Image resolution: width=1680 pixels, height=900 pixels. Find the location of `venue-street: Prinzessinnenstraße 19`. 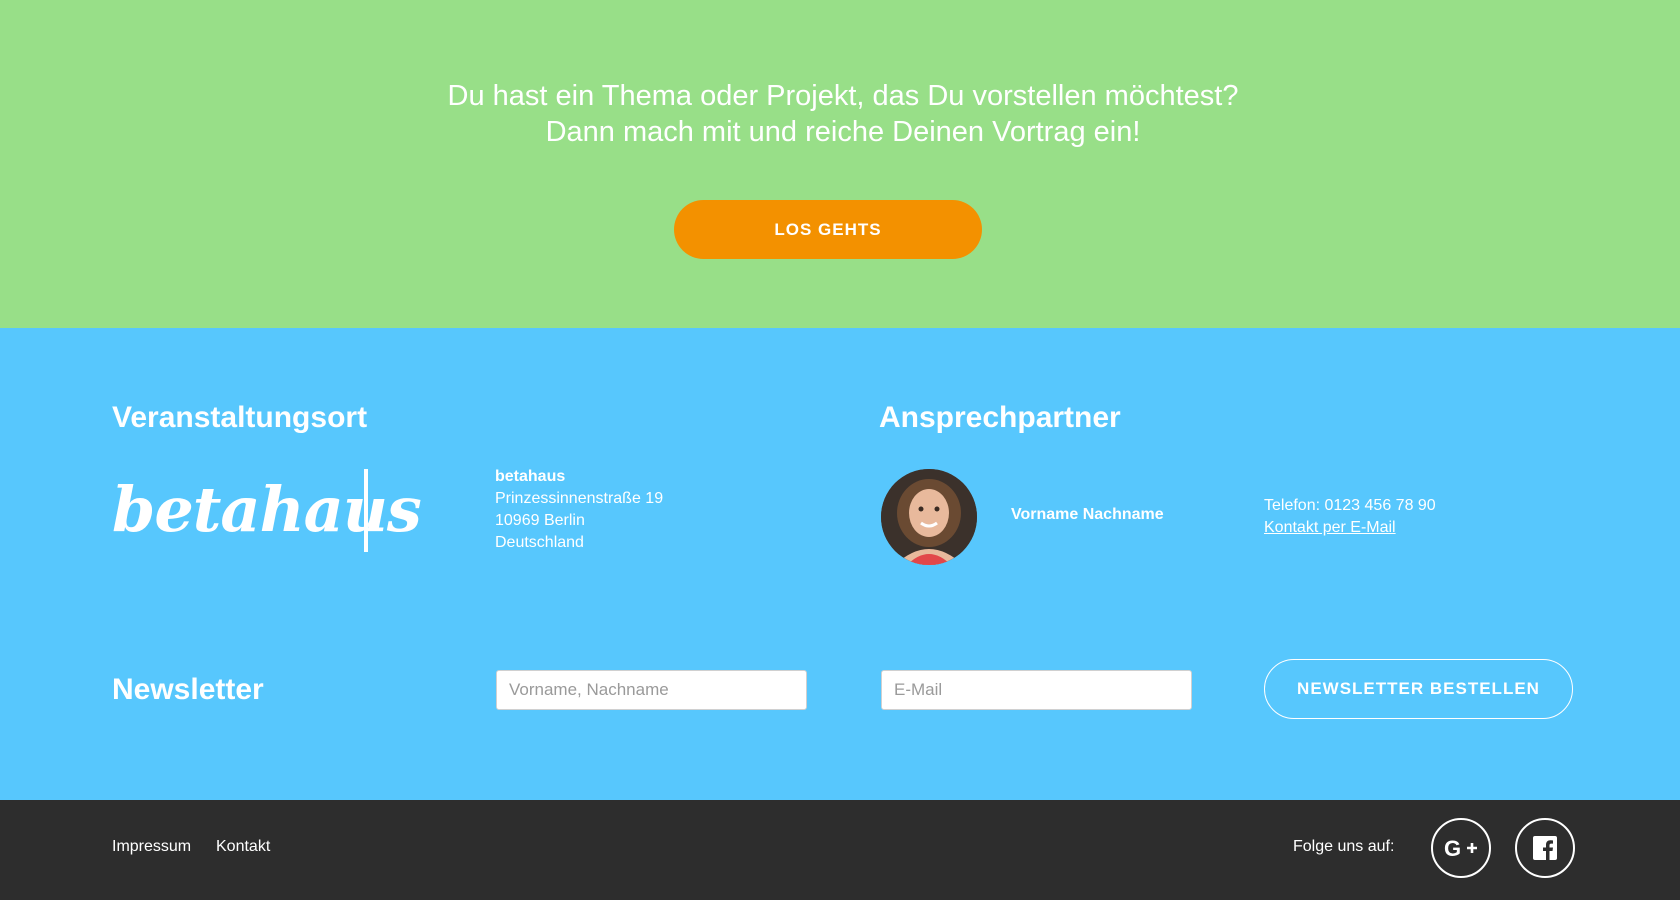

venue-street: Prinzessinnenstraße 19 is located at coordinates (579, 498).